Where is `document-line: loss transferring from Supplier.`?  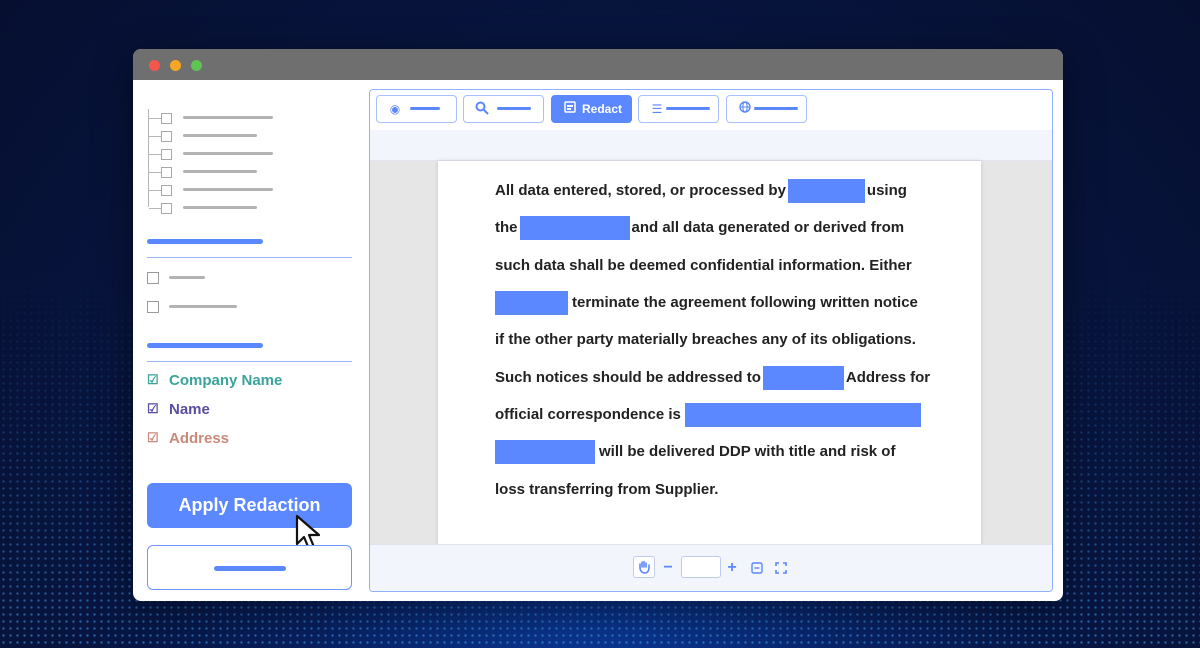 document-line: loss transferring from Supplier. is located at coordinates (606, 490).